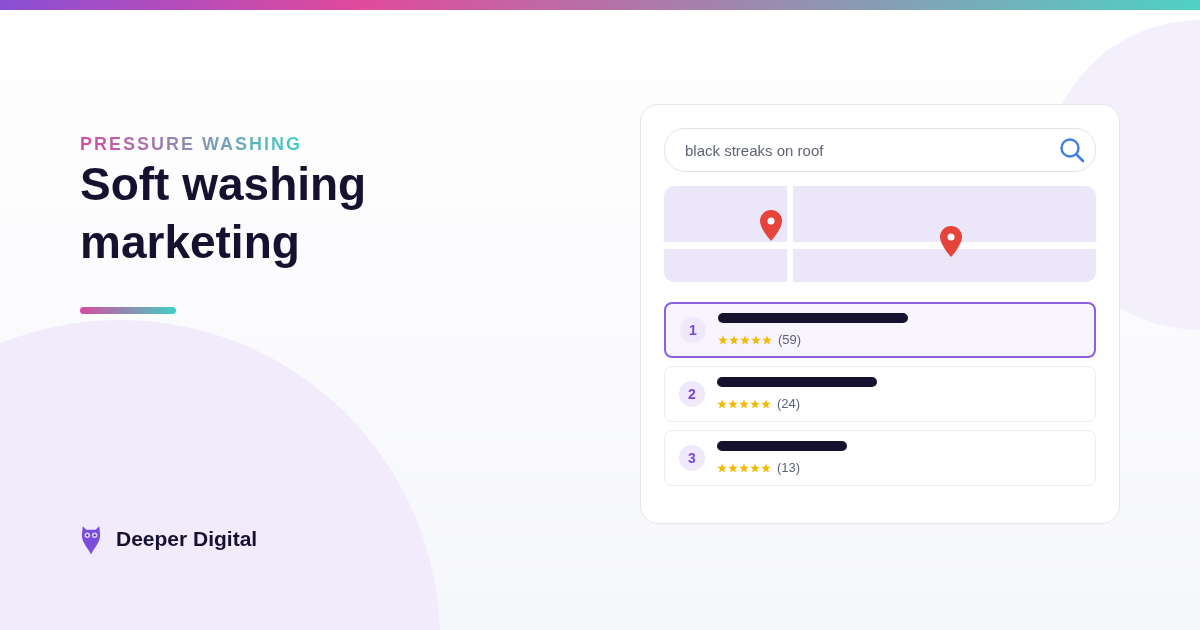 Image resolution: width=1200 pixels, height=630 pixels. I want to click on result-item: 3 (13), so click(880, 458).